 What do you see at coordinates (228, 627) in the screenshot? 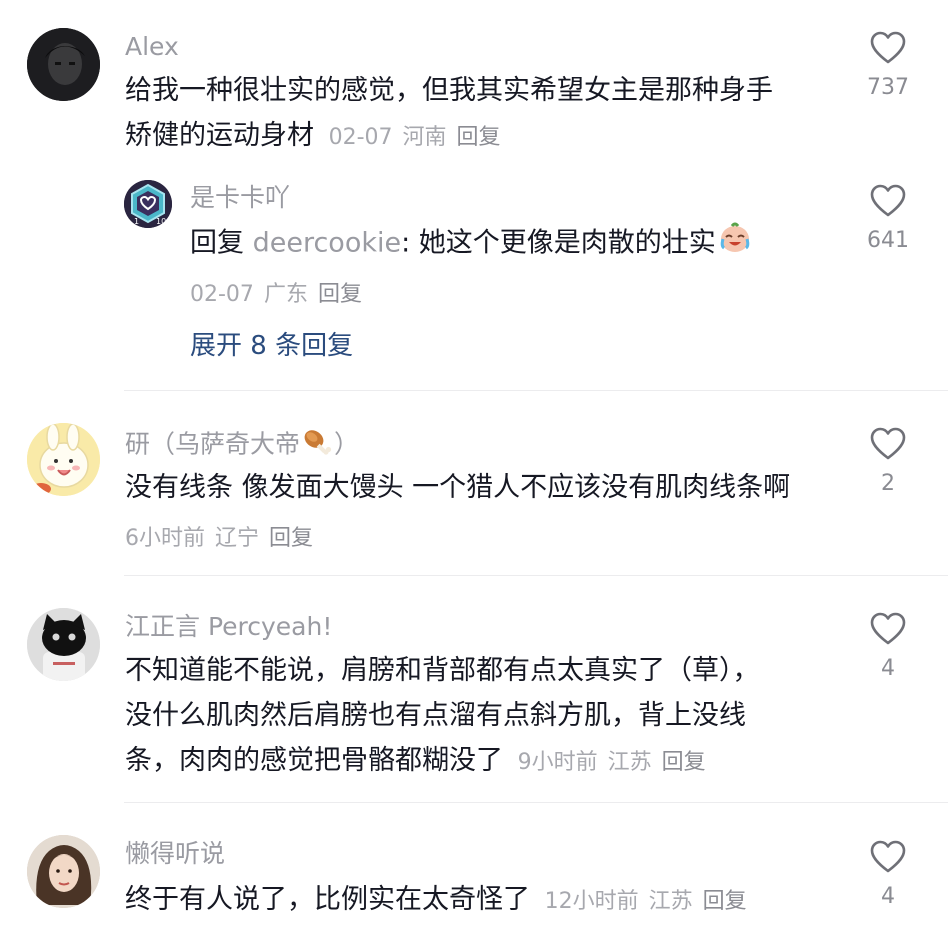
I see `comment-username: 江正言 Percyeah!` at bounding box center [228, 627].